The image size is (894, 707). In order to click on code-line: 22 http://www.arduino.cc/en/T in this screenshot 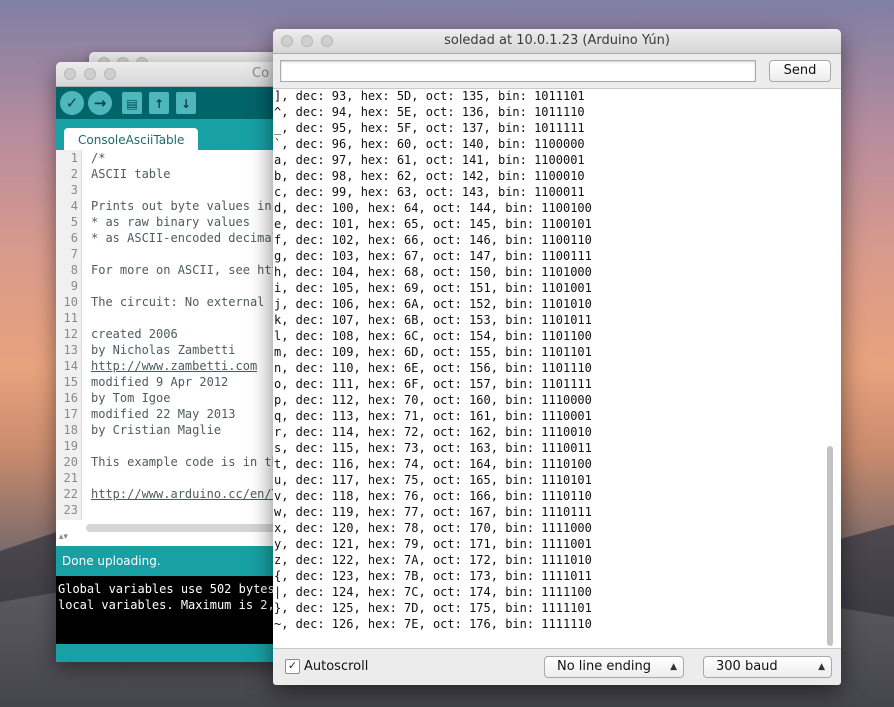, I will do `click(167, 495)`.